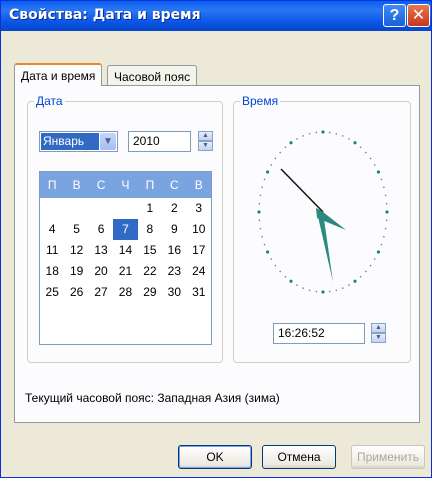 This screenshot has width=432, height=478. Describe the element at coordinates (58, 74) in the screenshot. I see `tab-date-time: Дата и время` at that location.